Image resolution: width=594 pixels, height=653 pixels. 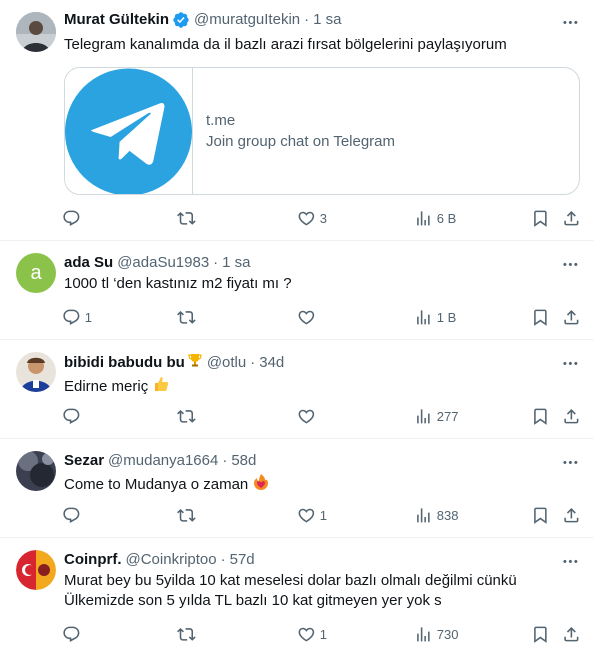 What do you see at coordinates (163, 461) in the screenshot?
I see `author-handle: @mudanya1664` at bounding box center [163, 461].